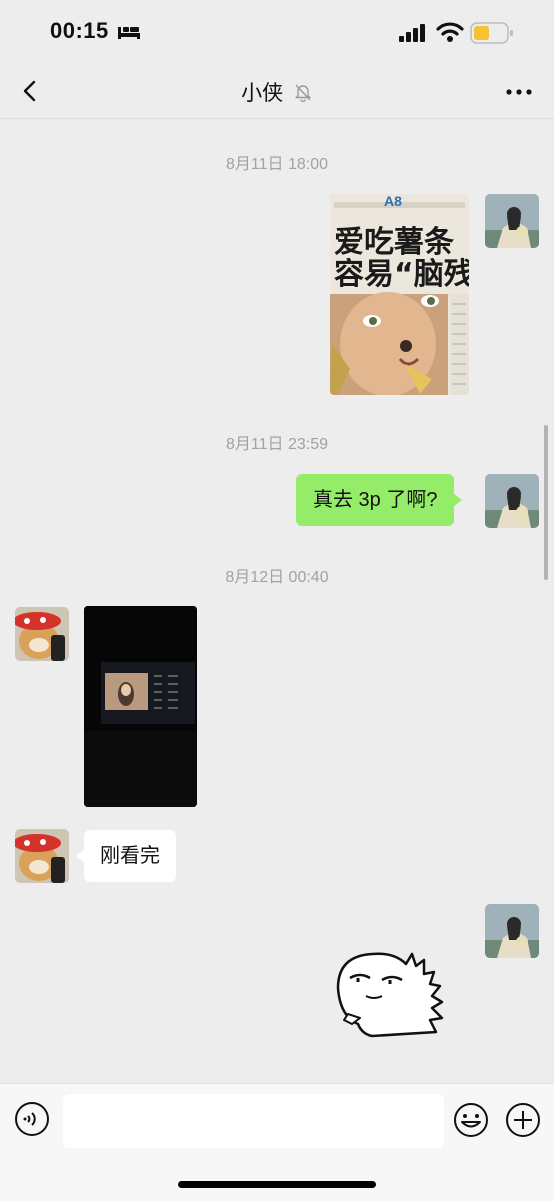 The width and height of the screenshot is (554, 1201). What do you see at coordinates (412, 33) in the screenshot?
I see `signal-icon` at bounding box center [412, 33].